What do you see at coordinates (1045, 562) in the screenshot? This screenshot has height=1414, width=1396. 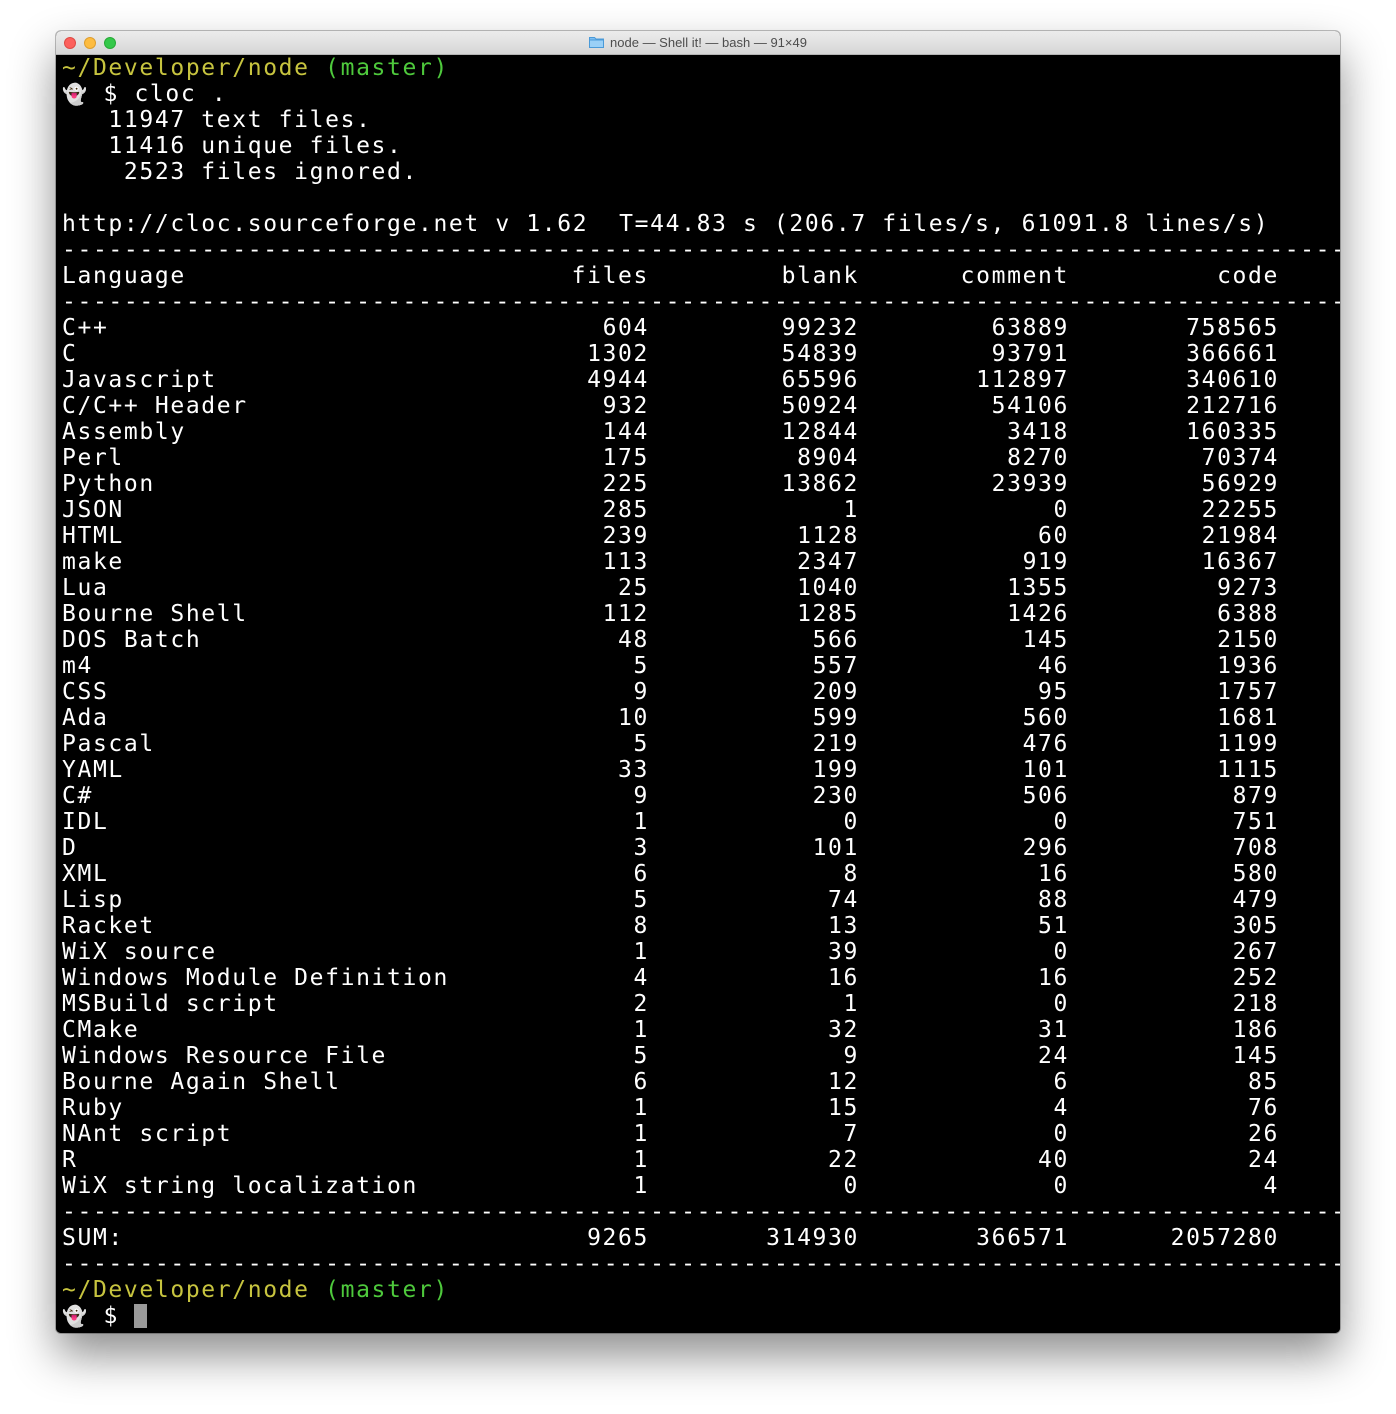 I see `row-comment: 919` at bounding box center [1045, 562].